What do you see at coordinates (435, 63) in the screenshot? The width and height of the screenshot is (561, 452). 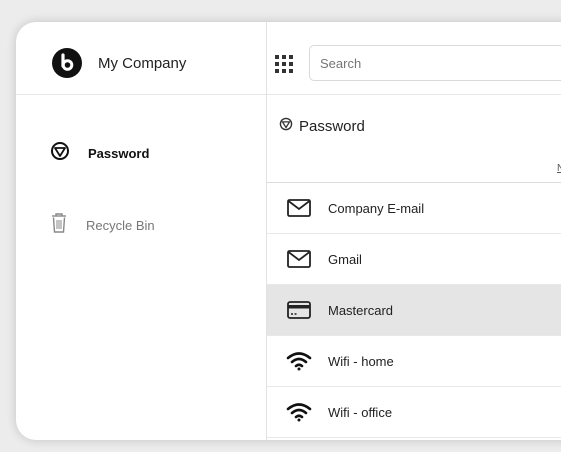 I see `search-input` at bounding box center [435, 63].